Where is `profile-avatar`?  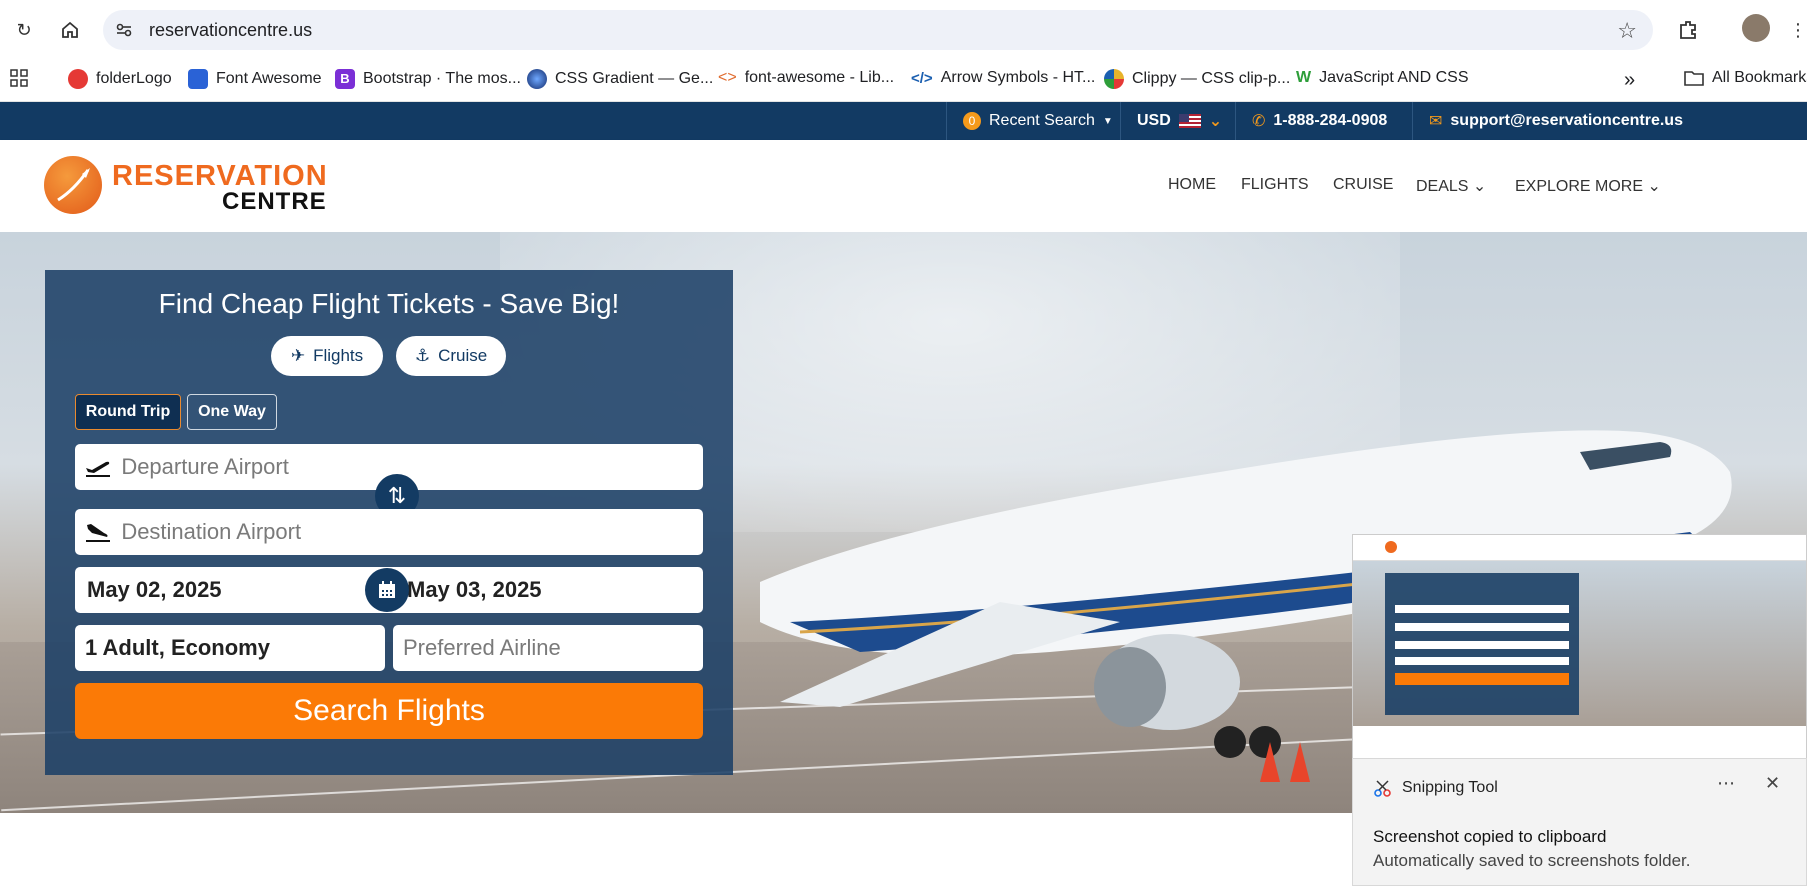 profile-avatar is located at coordinates (1756, 28).